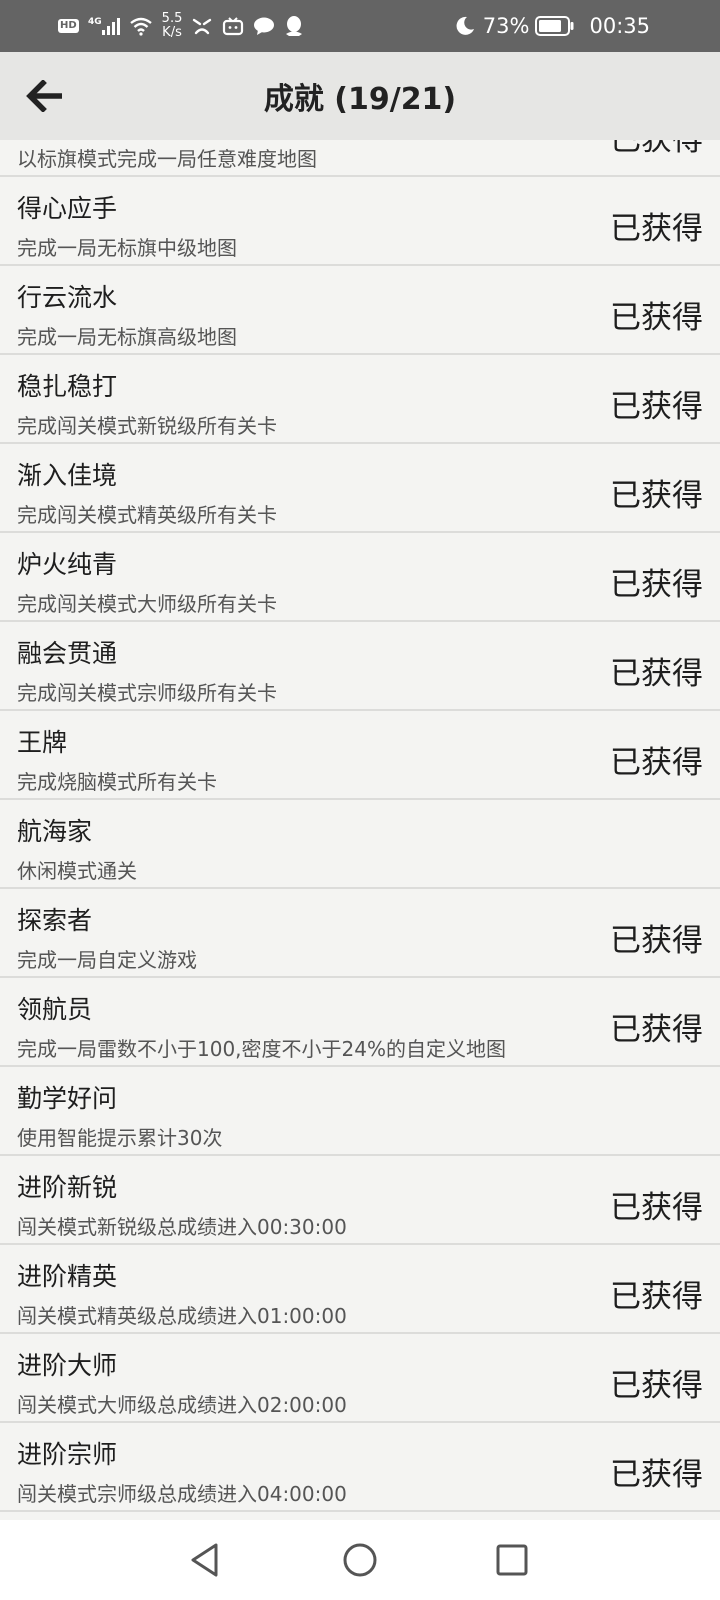 This screenshot has height=1600, width=720. I want to click on achievement-name: 融会贯通, so click(67, 653).